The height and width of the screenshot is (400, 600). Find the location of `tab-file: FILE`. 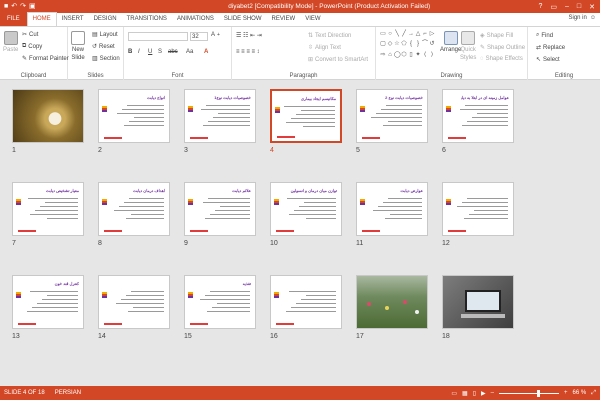

tab-file: FILE is located at coordinates (13, 19).